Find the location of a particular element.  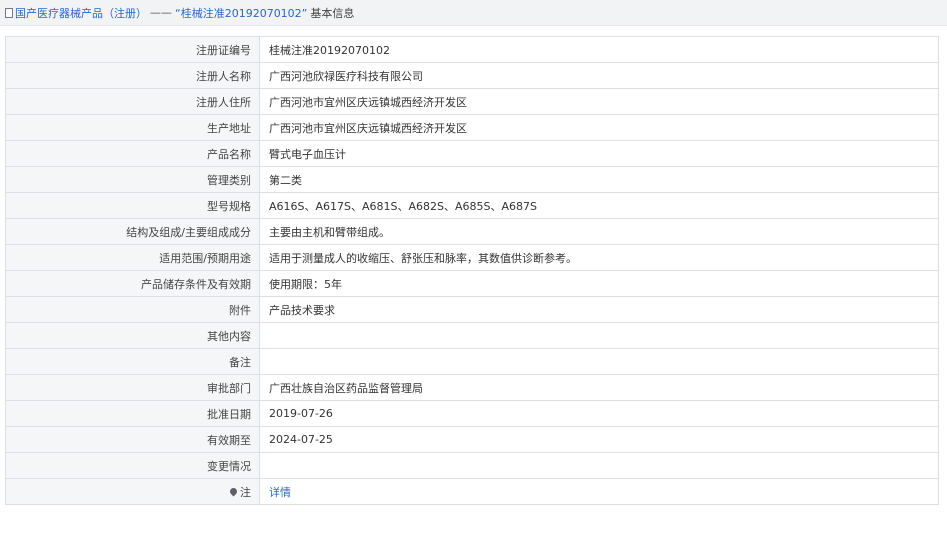

row-label: 注册人住所 is located at coordinates (132, 101).